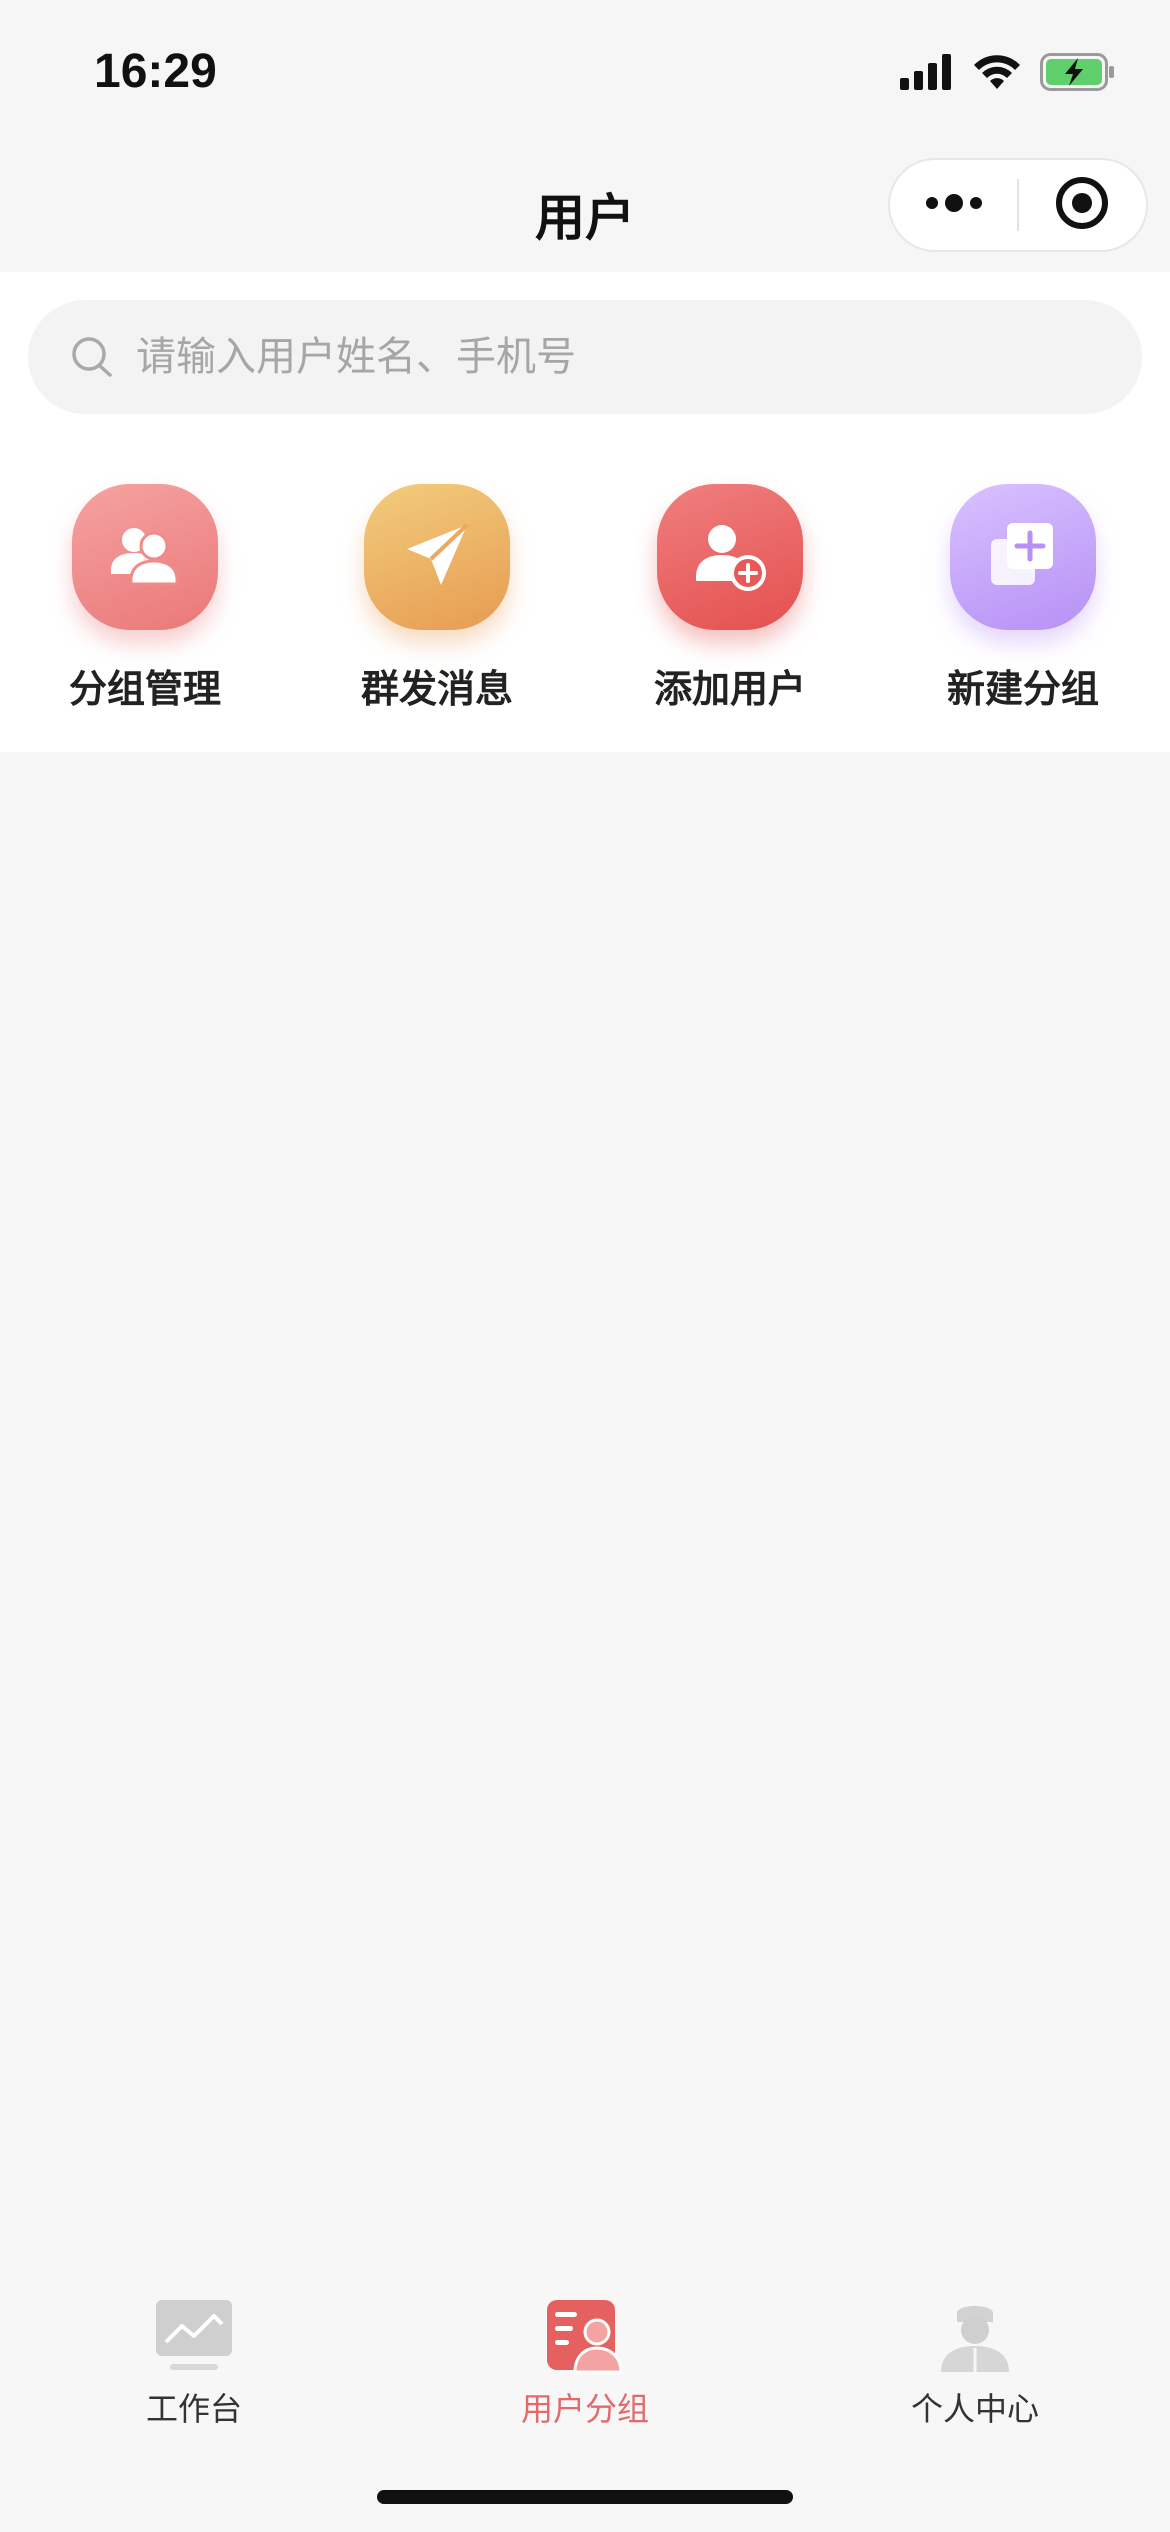  I want to click on status-icons, so click(1008, 74).